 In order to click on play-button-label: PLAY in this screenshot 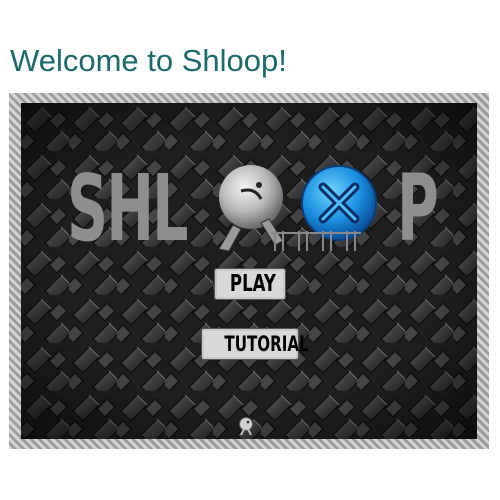, I will do `click(252, 284)`.